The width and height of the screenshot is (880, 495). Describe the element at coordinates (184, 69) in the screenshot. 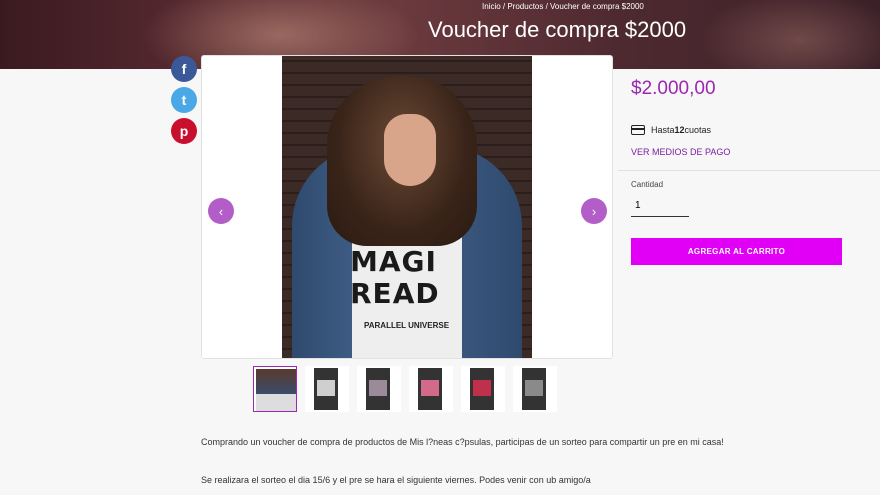

I see `facebook-share-icon: f` at that location.